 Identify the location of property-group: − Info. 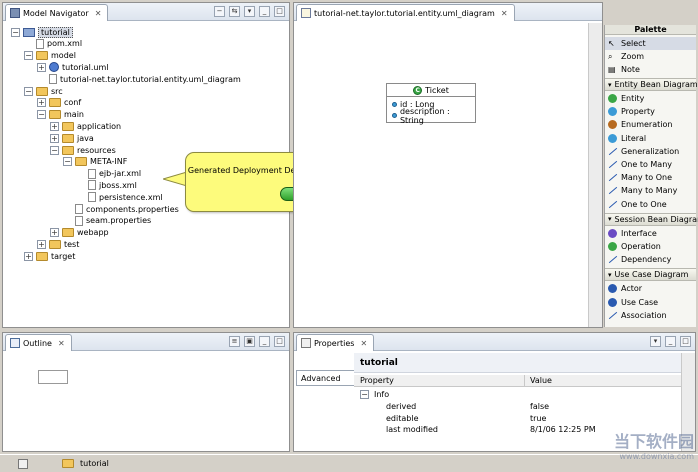
(517, 394).